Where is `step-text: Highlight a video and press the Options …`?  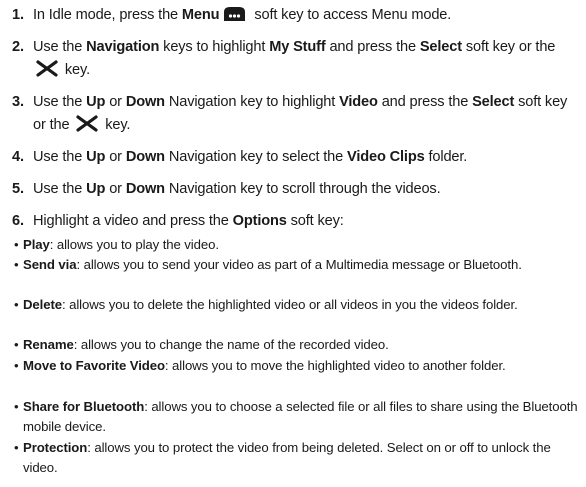
step-text: Highlight a video and press the Options … is located at coordinates (296, 221).